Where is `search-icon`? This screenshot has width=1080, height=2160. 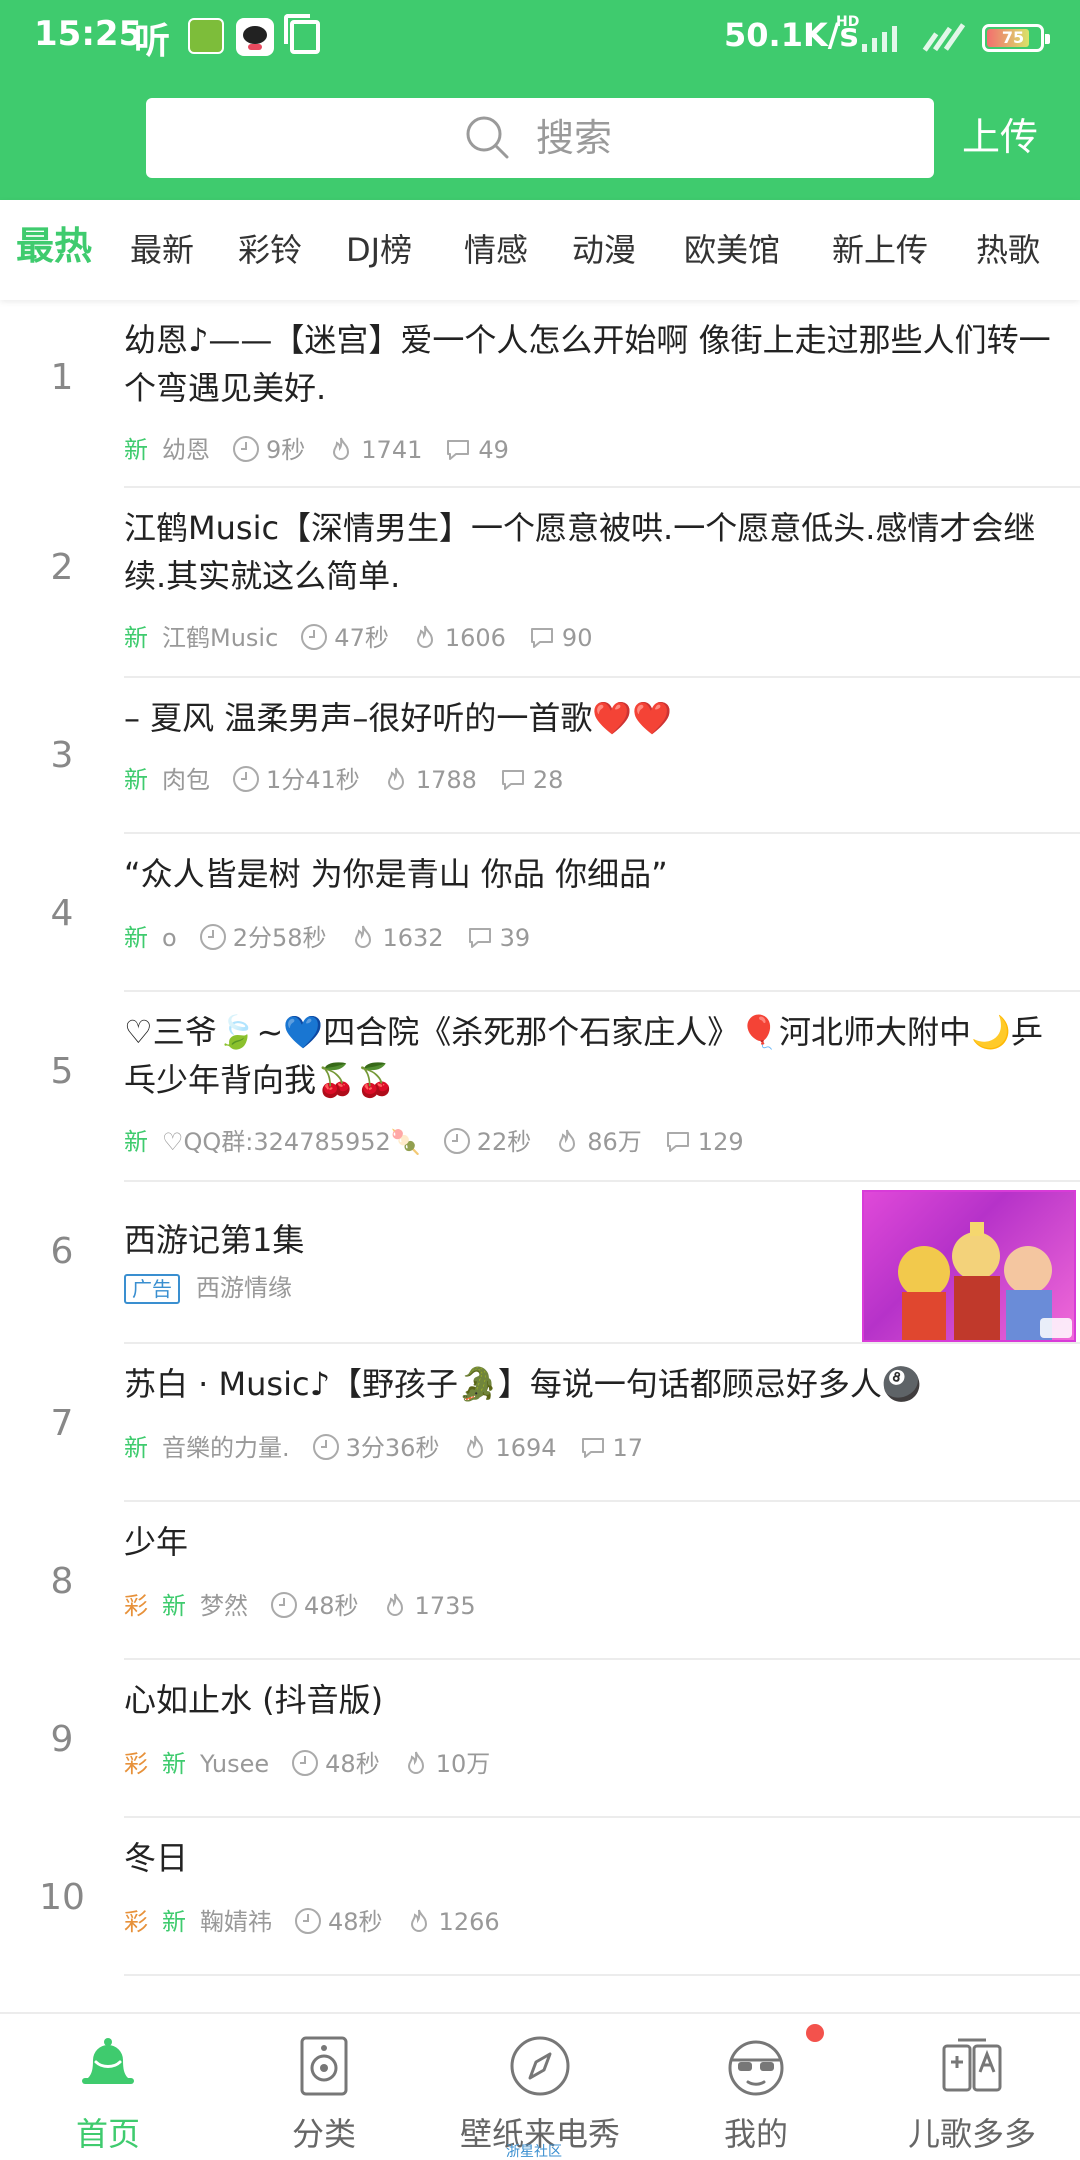
search-icon is located at coordinates (487, 137).